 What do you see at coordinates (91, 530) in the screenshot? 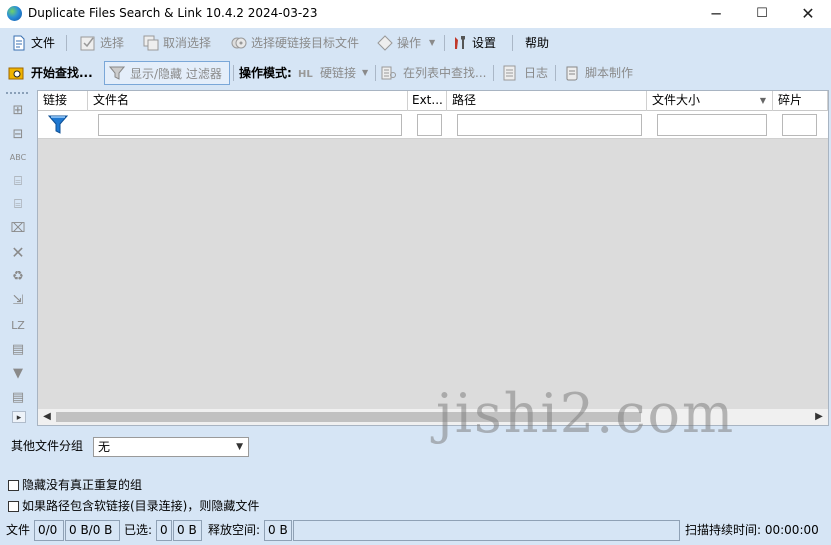
I see `status-files-size: 0 B/0 B` at bounding box center [91, 530].